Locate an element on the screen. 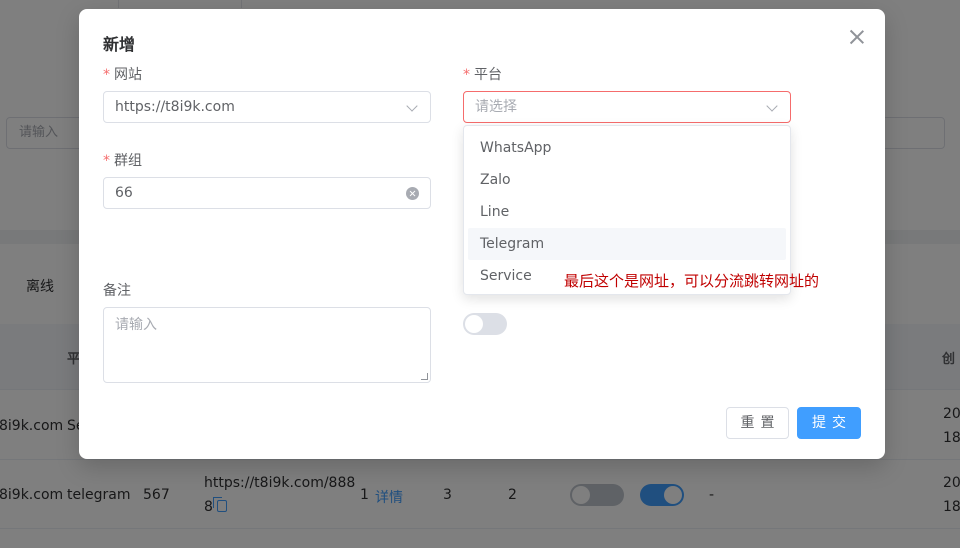 Image resolution: width=960 pixels, height=548 pixels. option-zalo: Zalo is located at coordinates (627, 180).